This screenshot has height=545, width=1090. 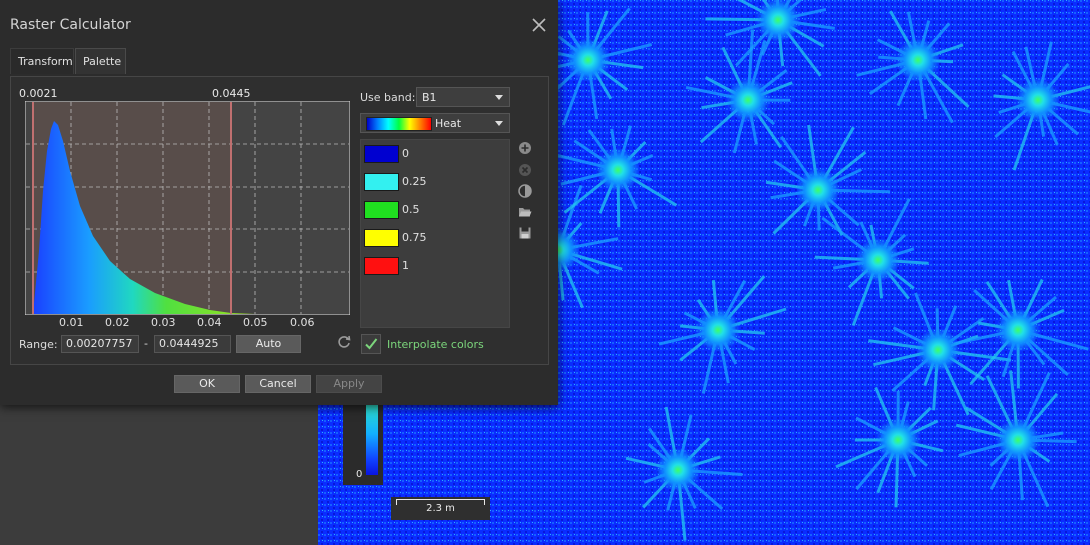 I want to click on tab-palette: Palette, so click(x=100, y=61).